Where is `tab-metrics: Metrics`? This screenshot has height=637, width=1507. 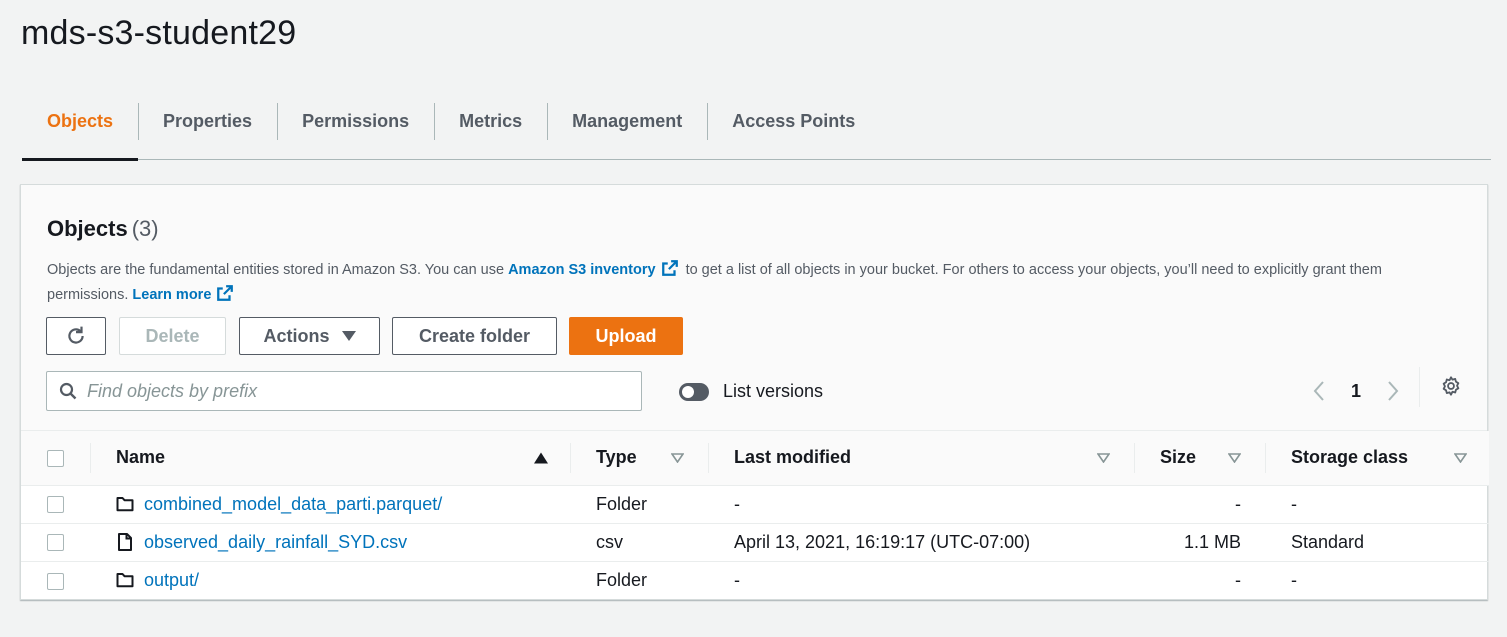
tab-metrics: Metrics is located at coordinates (490, 130).